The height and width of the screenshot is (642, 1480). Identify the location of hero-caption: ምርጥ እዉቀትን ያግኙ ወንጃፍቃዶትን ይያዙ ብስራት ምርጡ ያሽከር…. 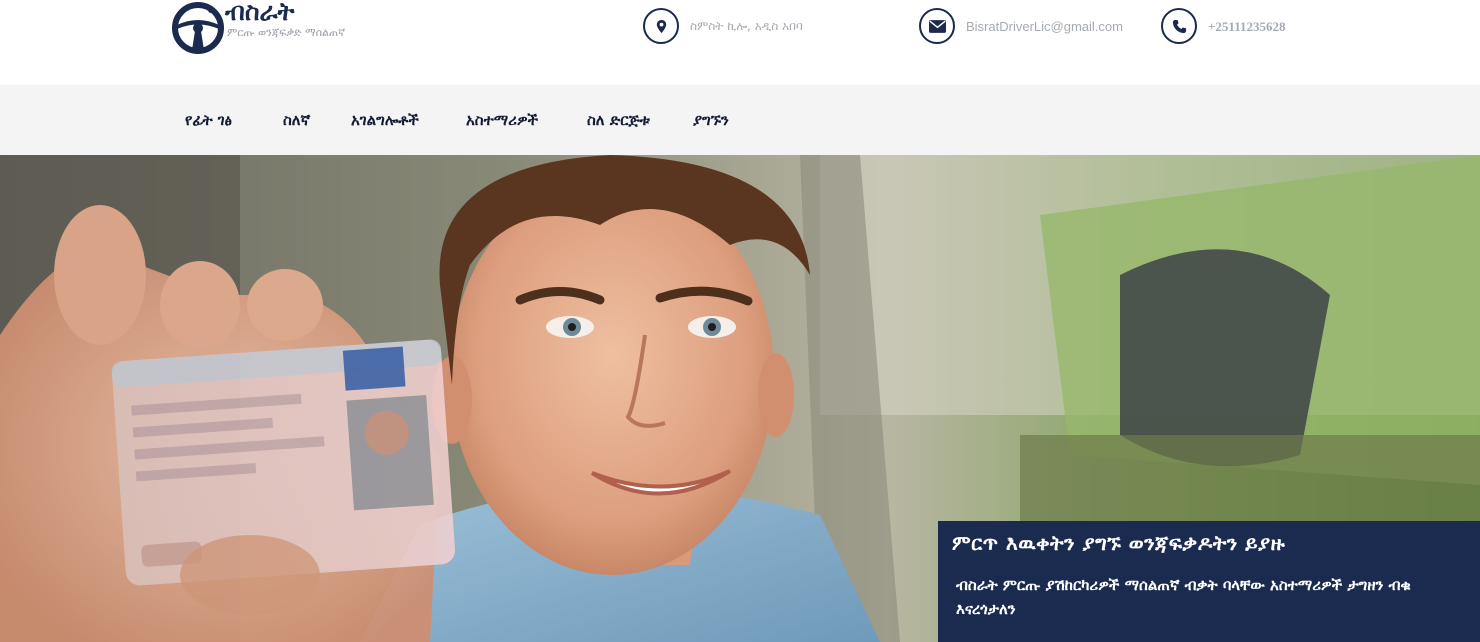
(1209, 581).